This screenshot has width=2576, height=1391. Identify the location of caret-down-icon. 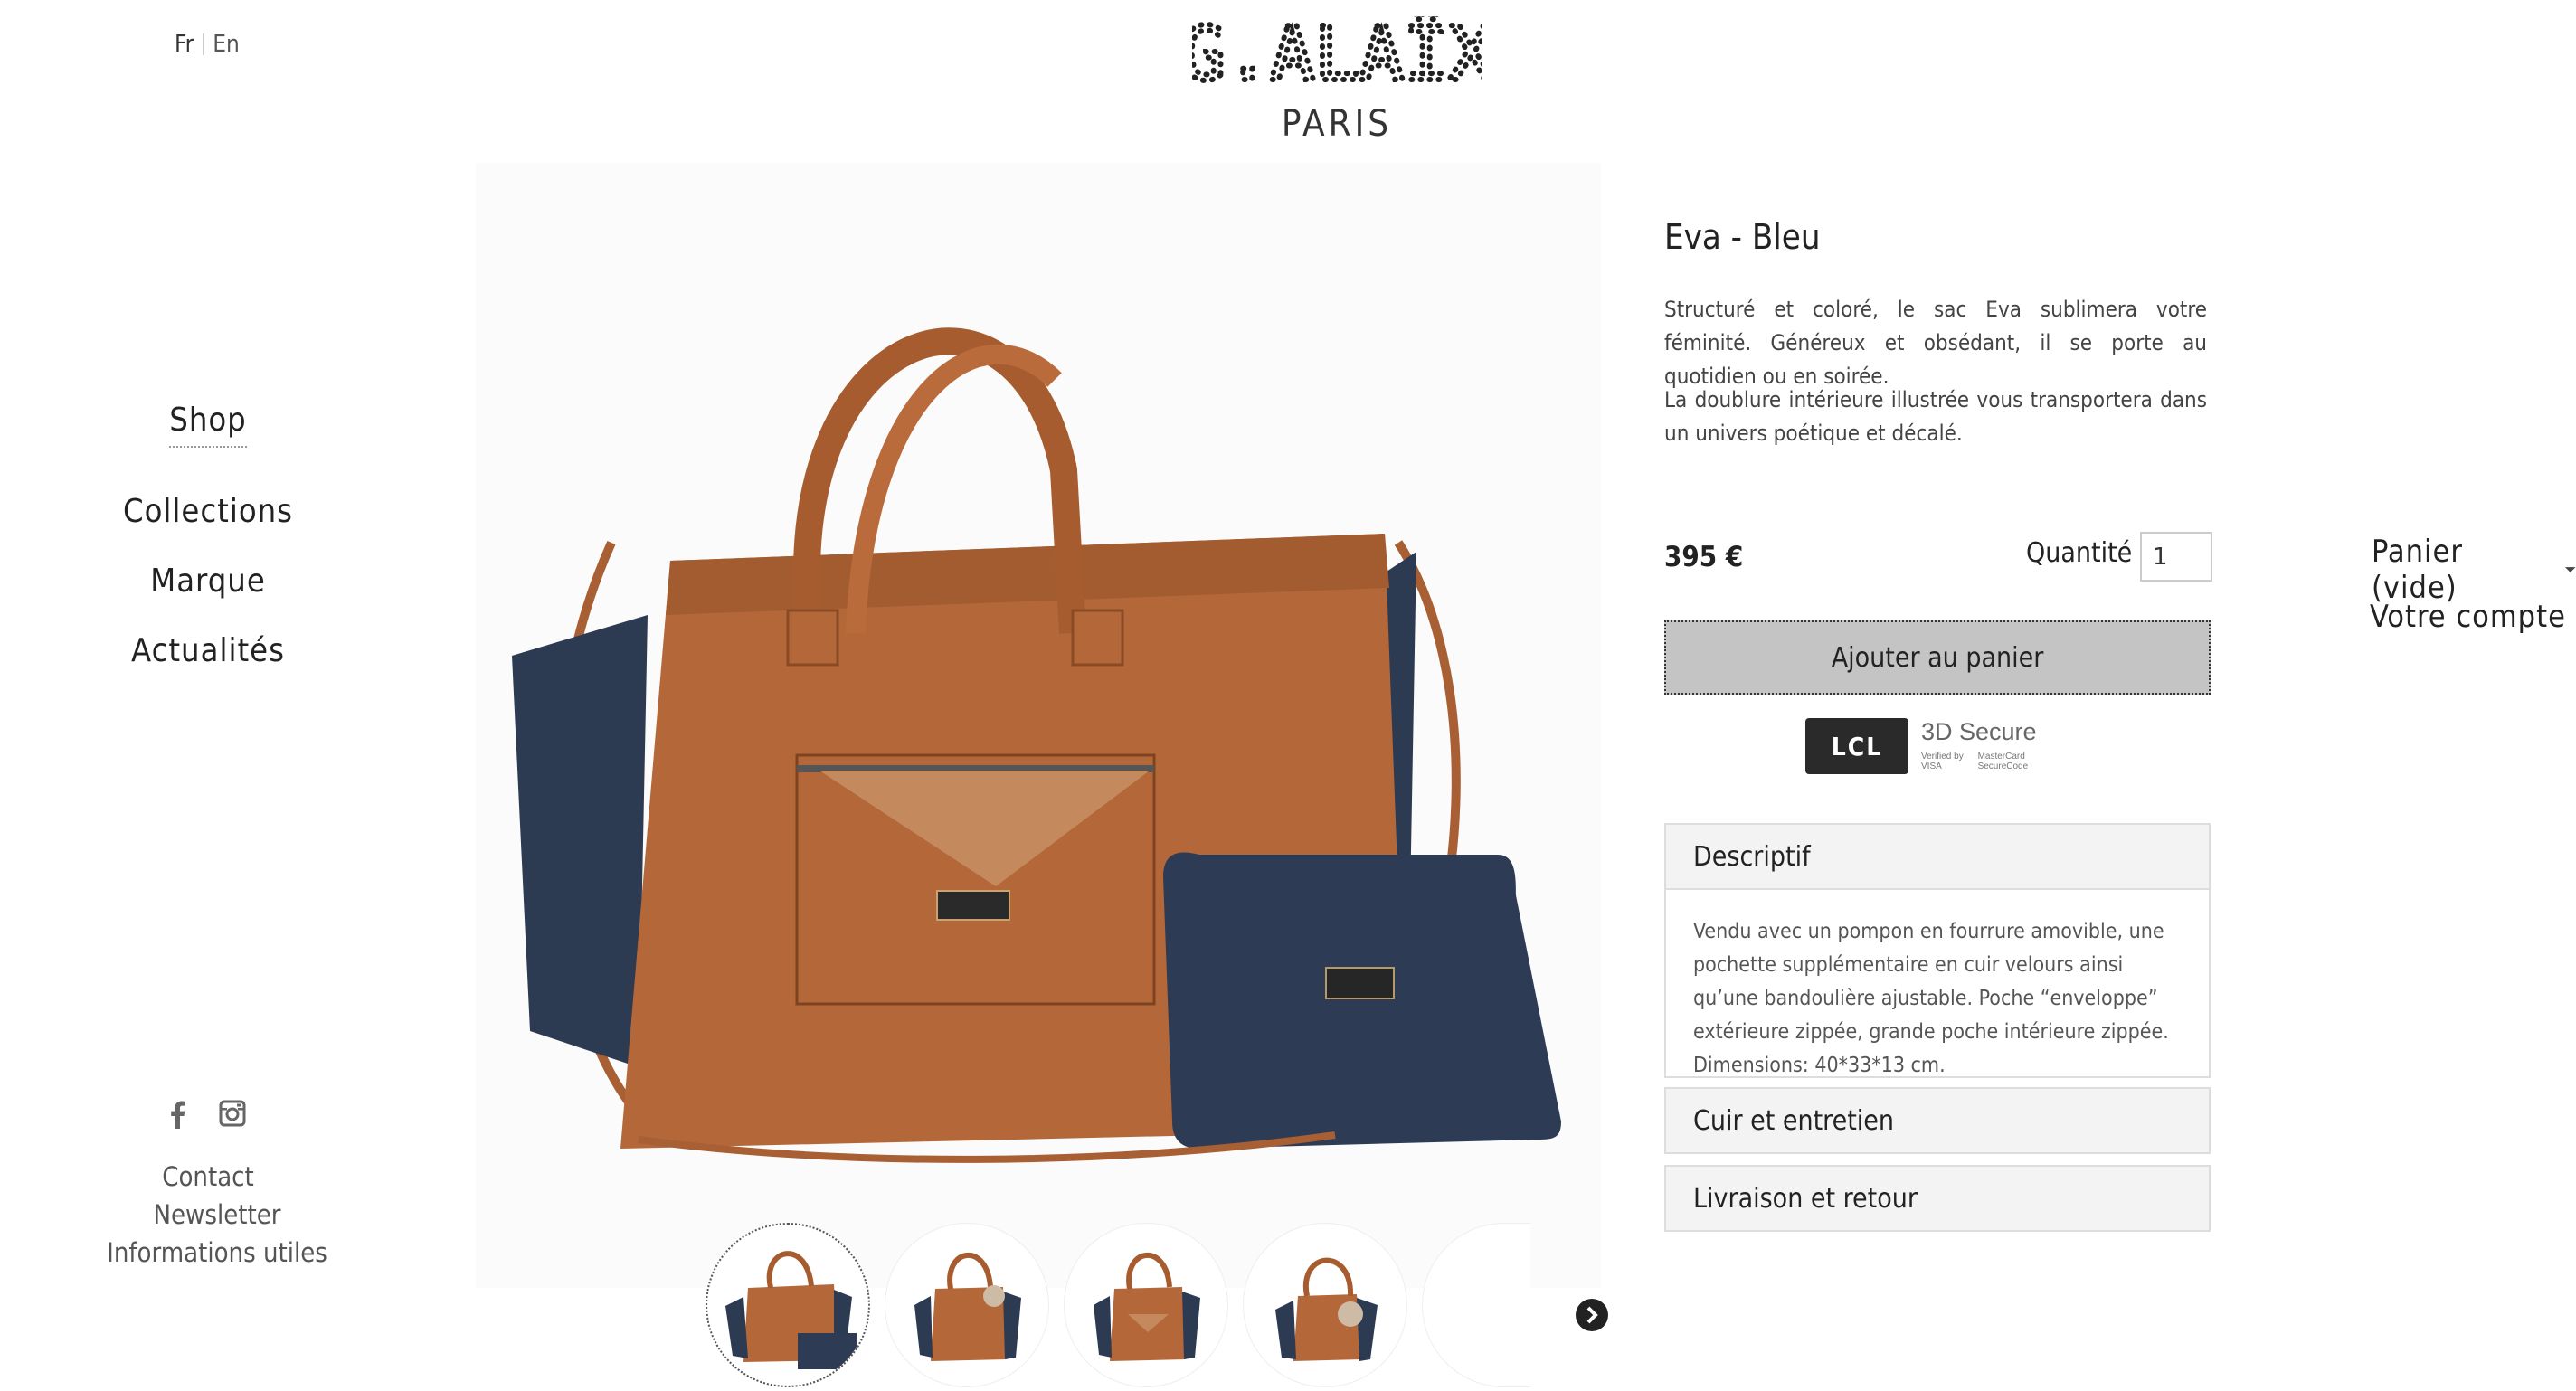
(2570, 569).